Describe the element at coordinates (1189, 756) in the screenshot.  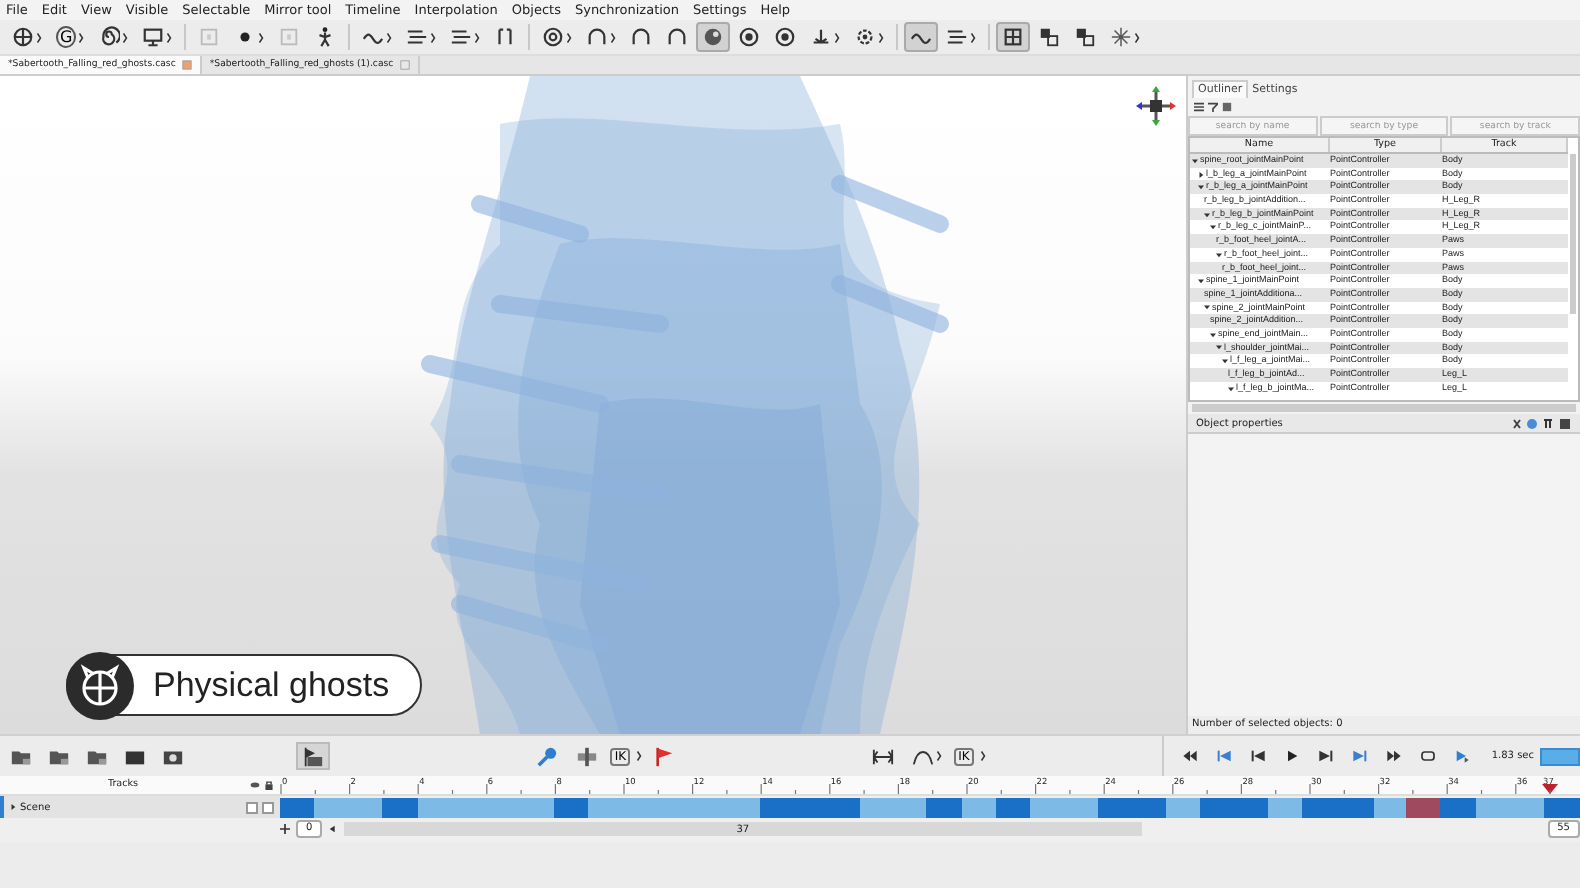
I see `rewind-icon` at that location.